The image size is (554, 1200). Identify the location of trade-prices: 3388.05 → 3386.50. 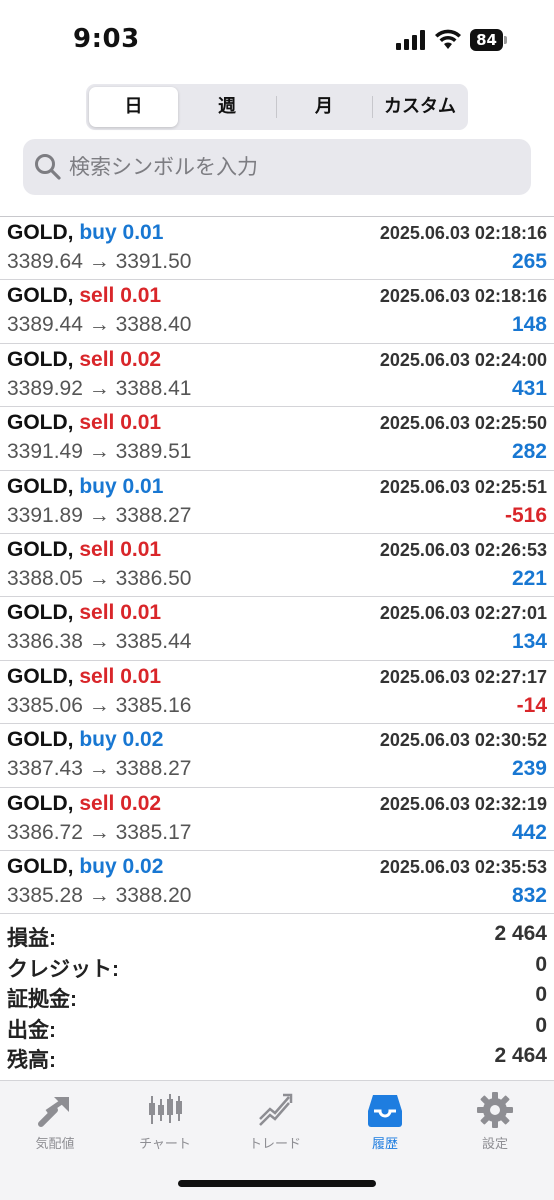
(99, 578).